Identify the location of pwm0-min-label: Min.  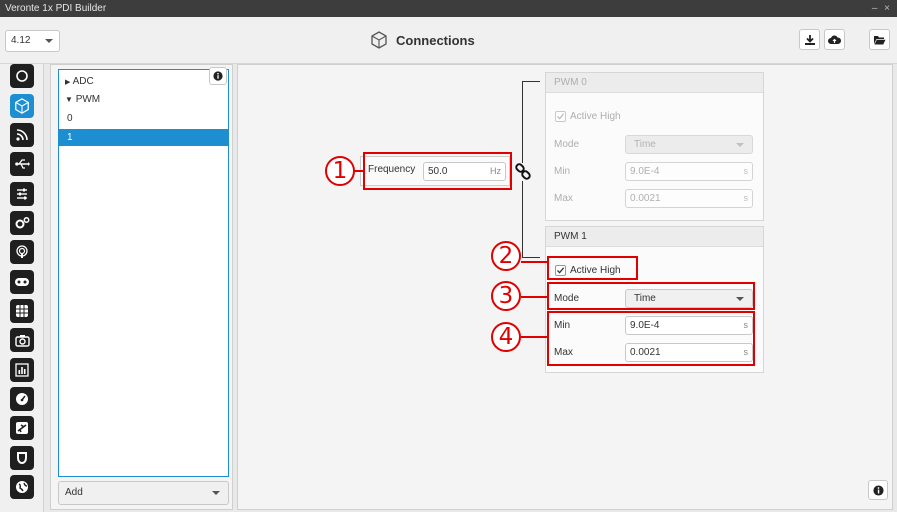
(562, 171).